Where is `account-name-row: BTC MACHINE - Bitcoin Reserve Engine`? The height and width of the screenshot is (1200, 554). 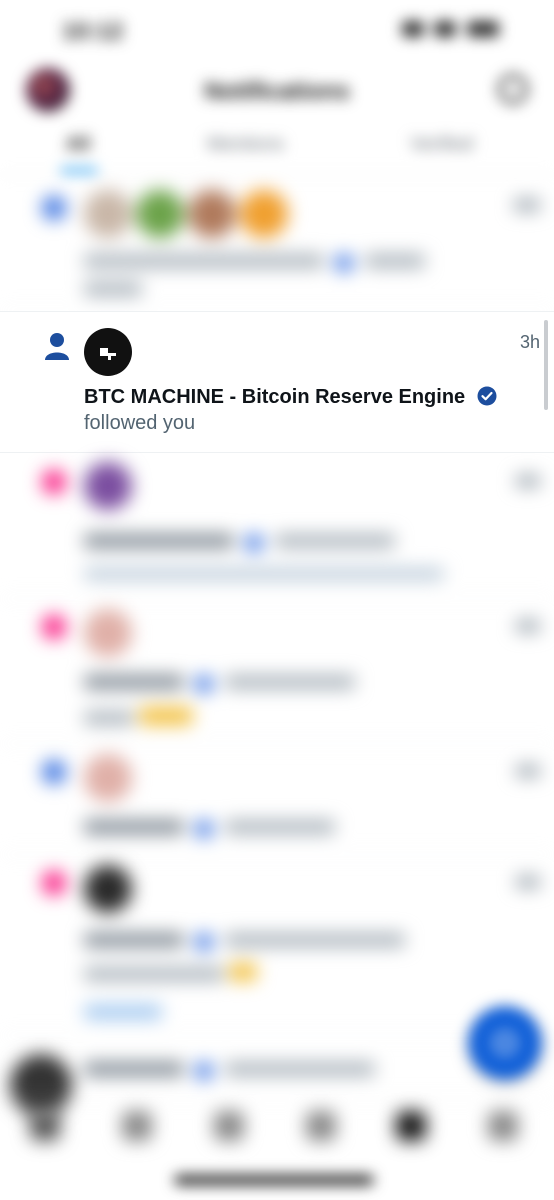 account-name-row: BTC MACHINE - Bitcoin Reserve Engine is located at coordinates (290, 397).